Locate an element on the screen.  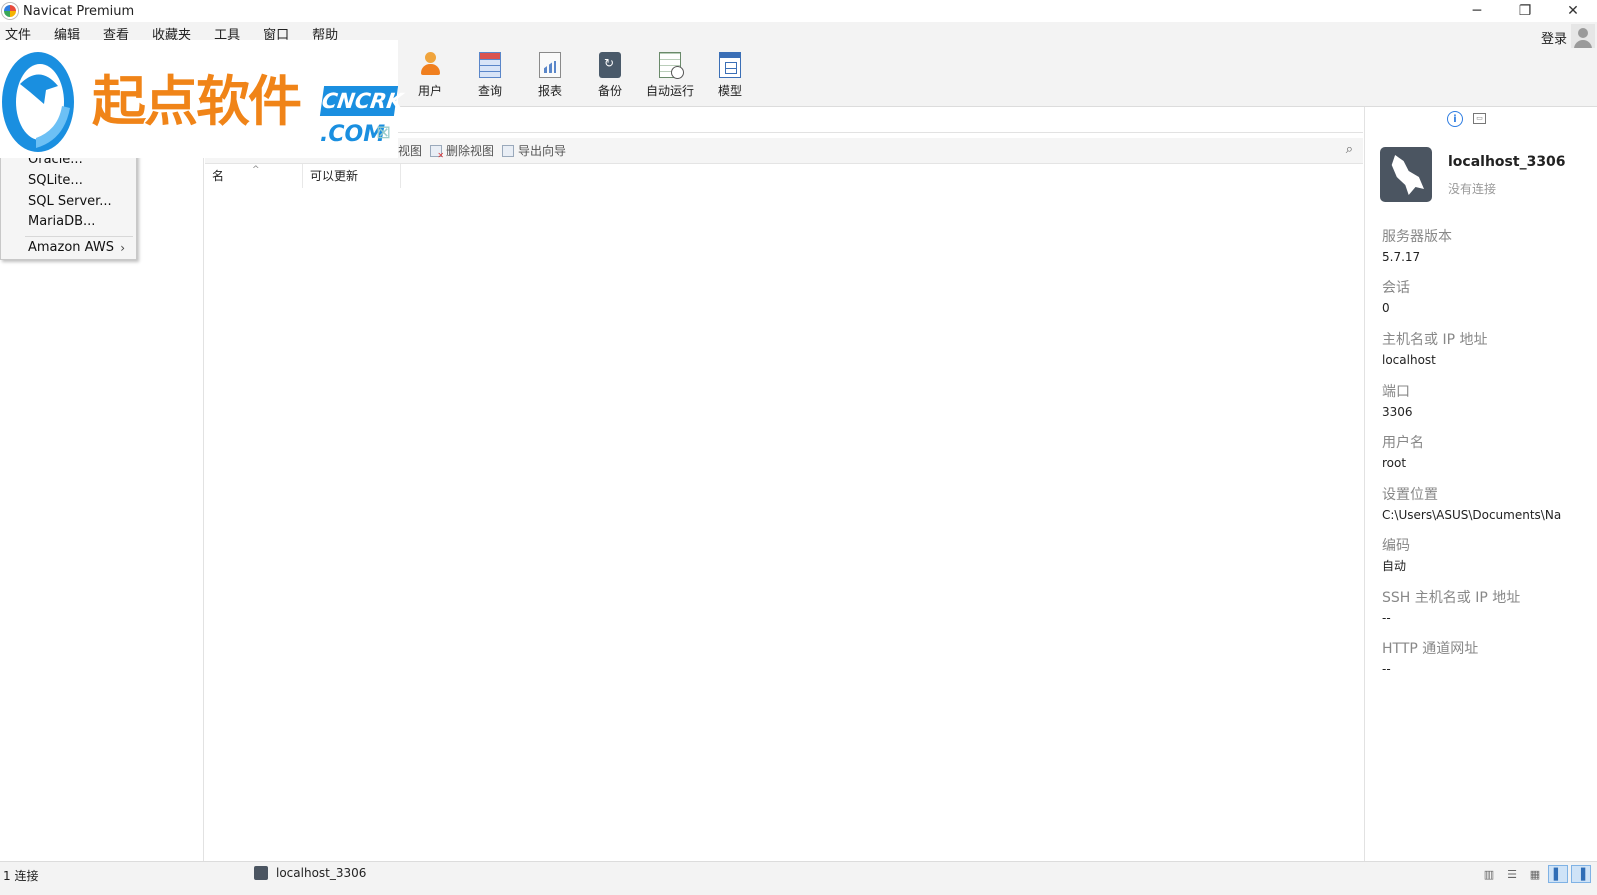
grid-view-icon: ▥ is located at coordinates (1489, 874).